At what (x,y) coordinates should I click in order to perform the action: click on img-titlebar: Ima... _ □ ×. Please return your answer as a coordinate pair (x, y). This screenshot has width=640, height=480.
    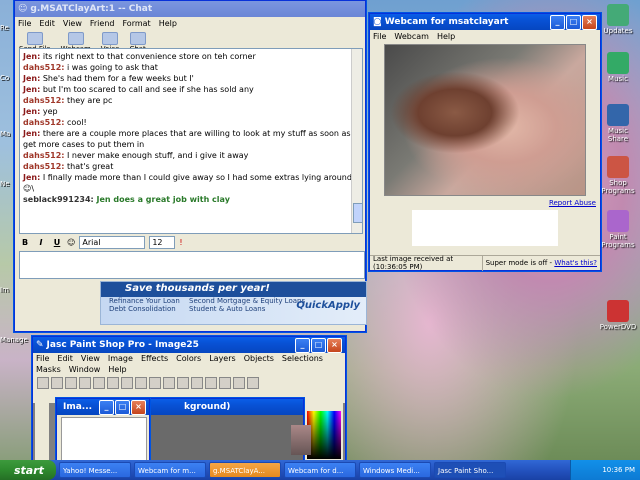
    Looking at the image, I should click on (103, 407).